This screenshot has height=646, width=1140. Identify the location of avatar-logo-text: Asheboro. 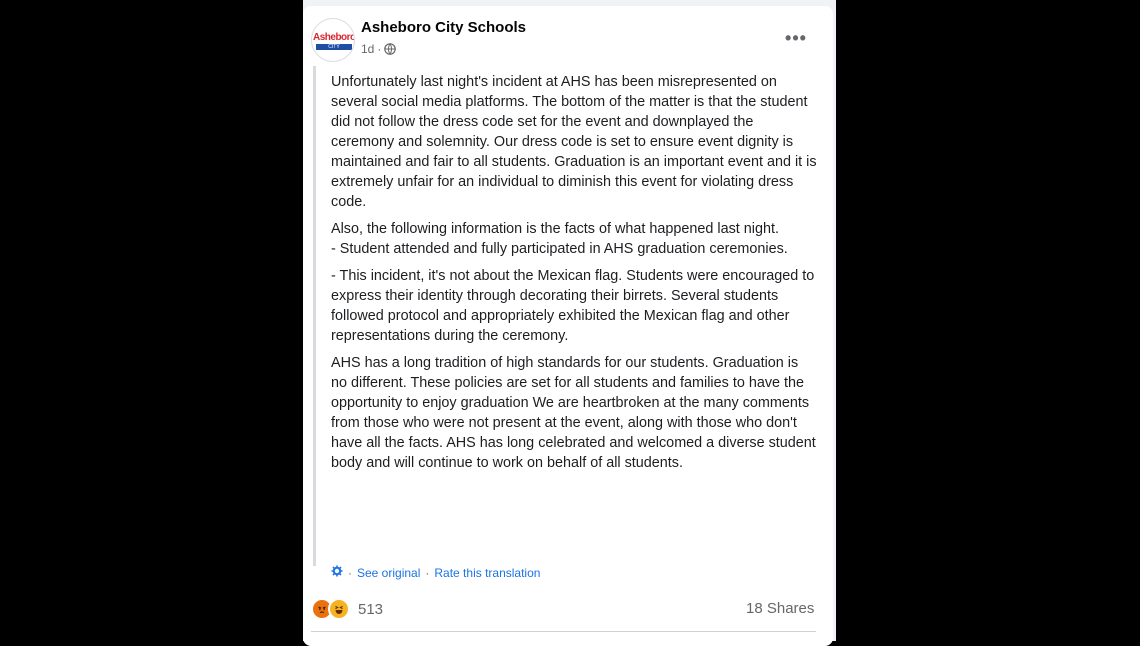
(334, 37).